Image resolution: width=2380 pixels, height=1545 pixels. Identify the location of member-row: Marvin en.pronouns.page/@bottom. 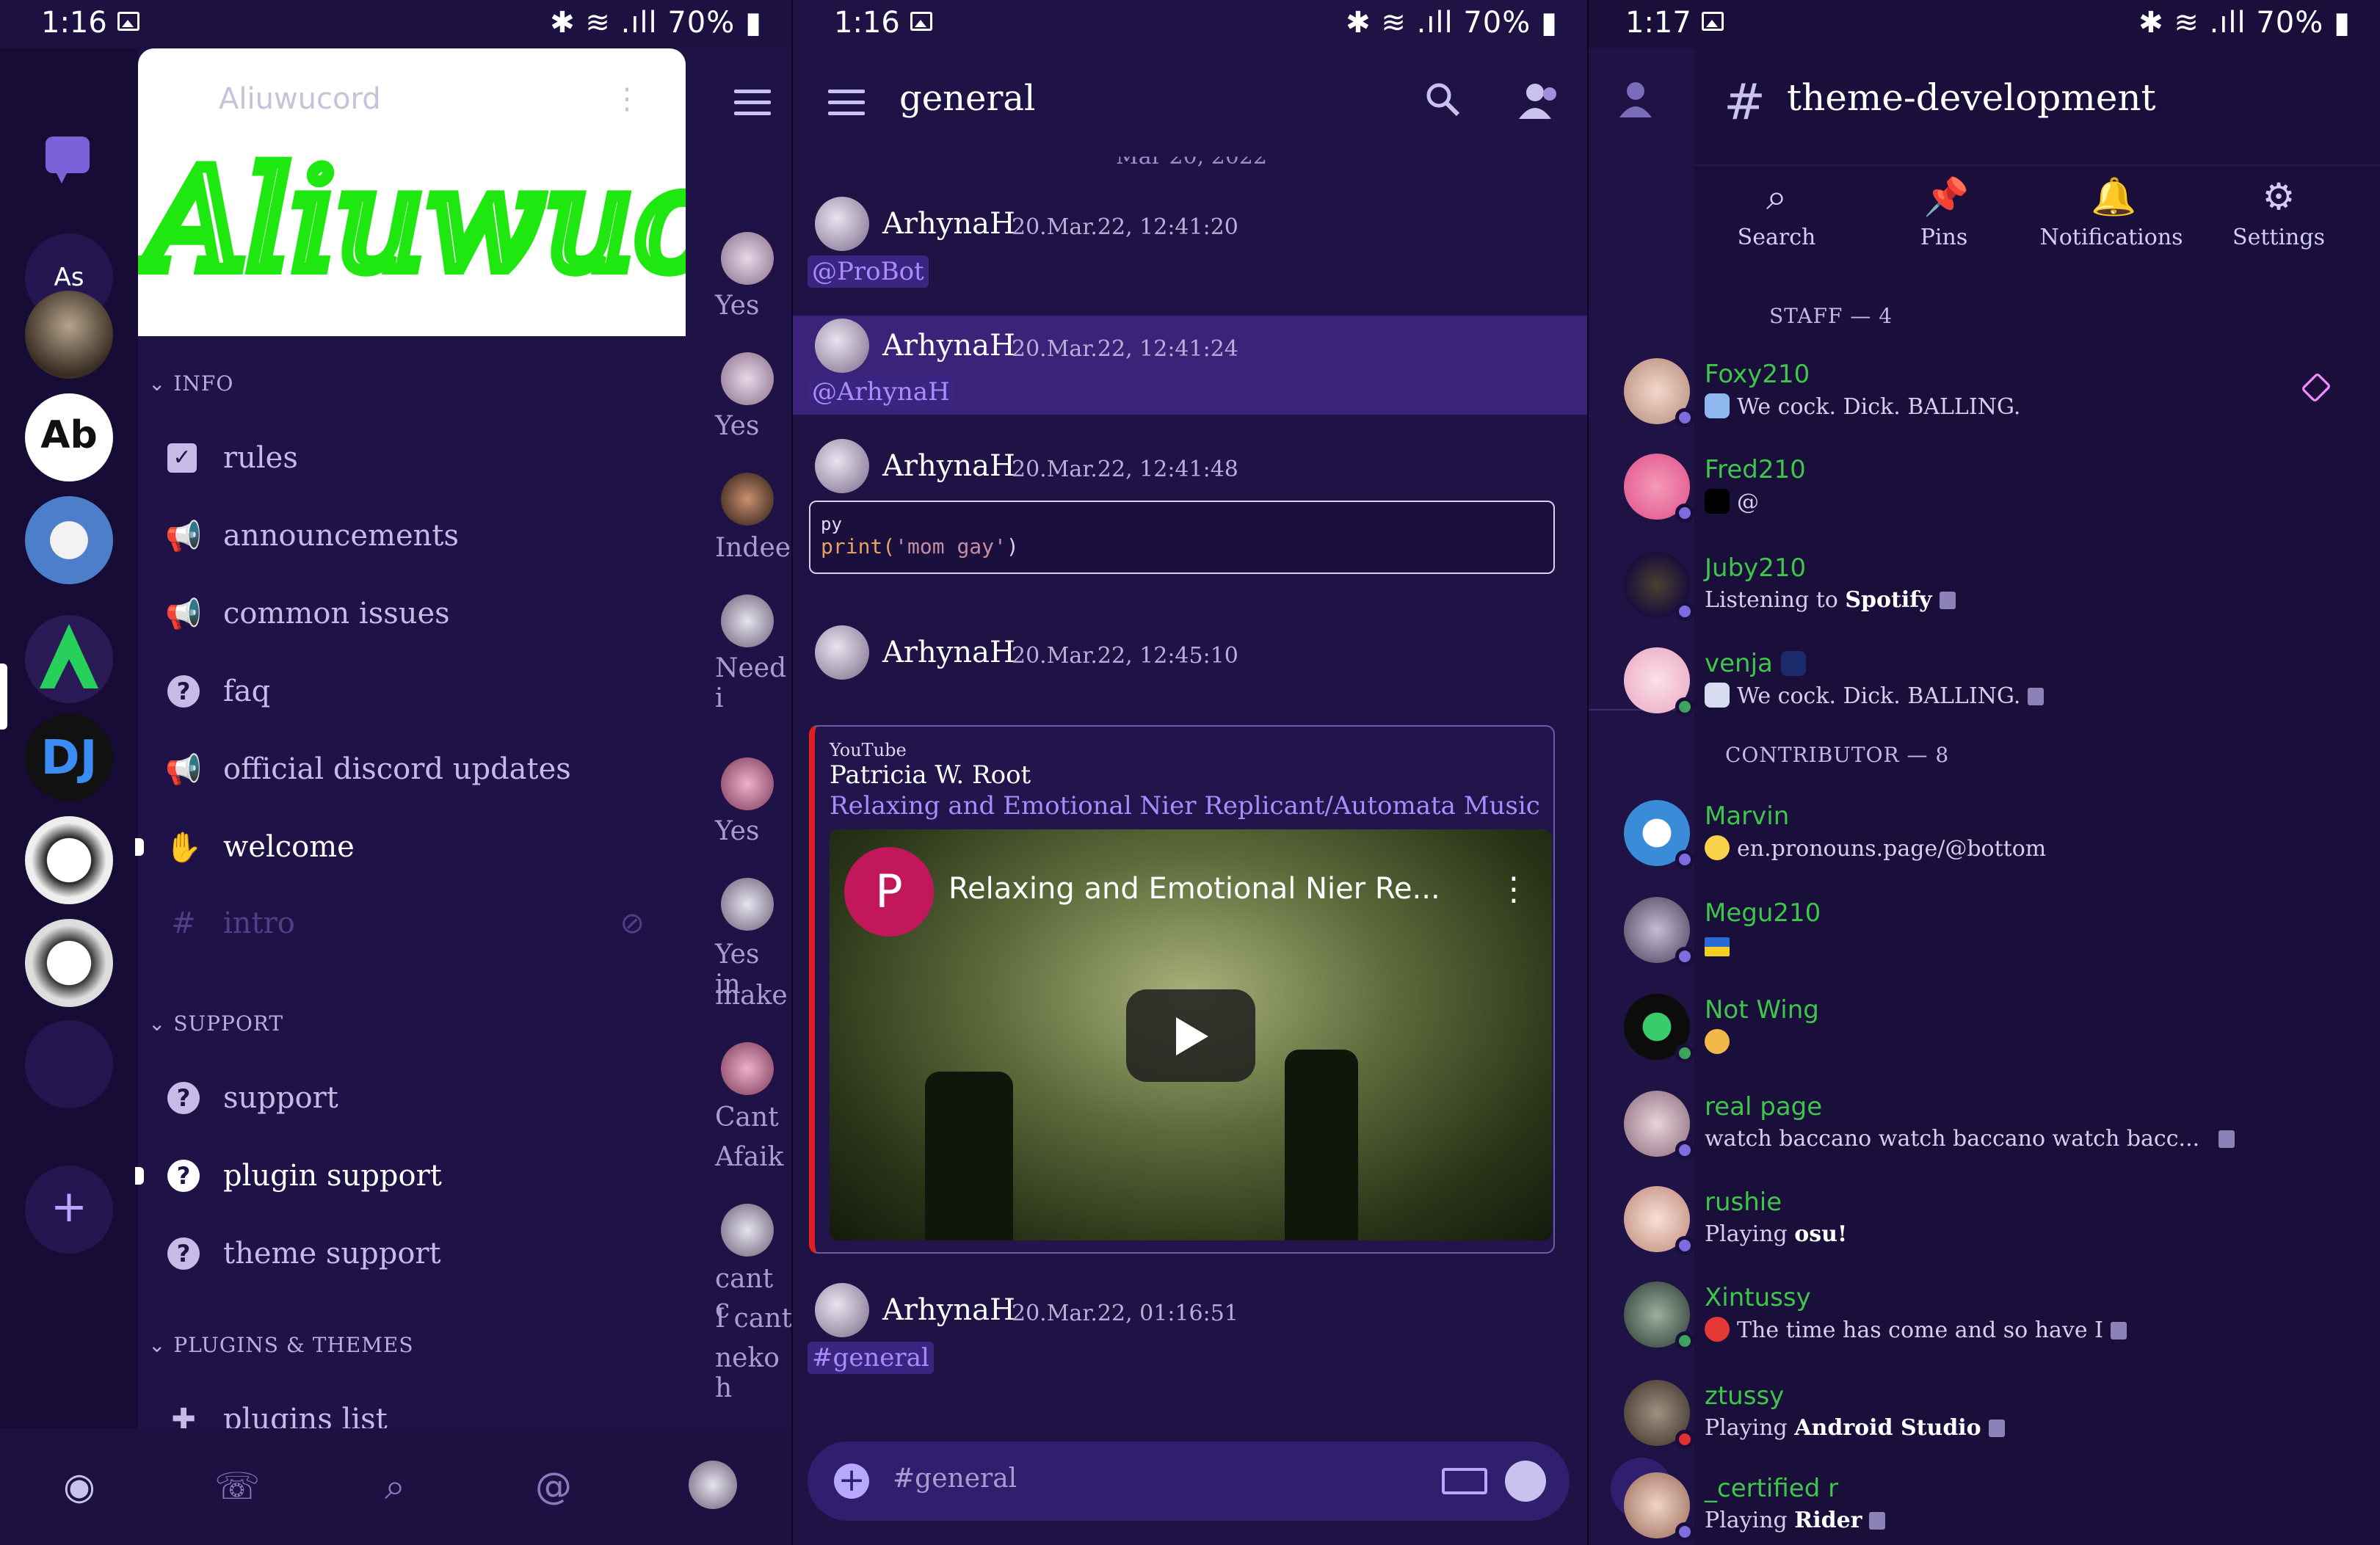
(1980, 833).